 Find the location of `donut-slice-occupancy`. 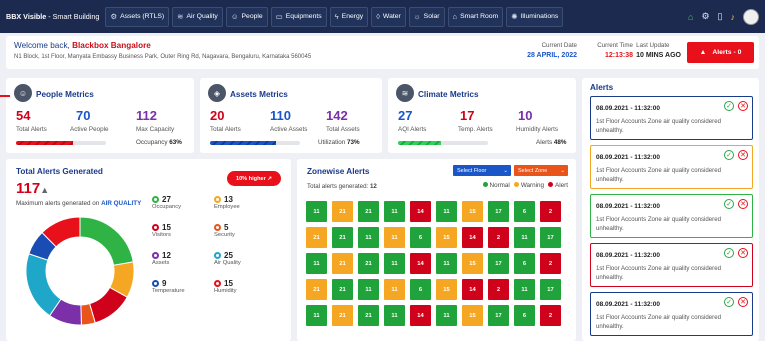

donut-slice-occupancy is located at coordinates (106, 241).